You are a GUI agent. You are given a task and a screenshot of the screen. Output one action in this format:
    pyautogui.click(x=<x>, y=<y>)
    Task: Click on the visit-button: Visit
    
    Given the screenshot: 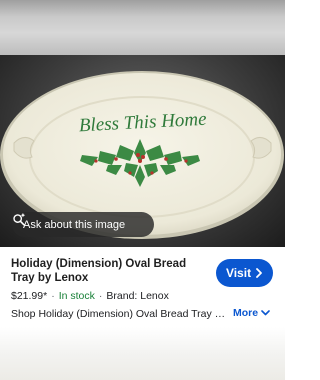 What is the action you would take?
    pyautogui.click(x=244, y=273)
    